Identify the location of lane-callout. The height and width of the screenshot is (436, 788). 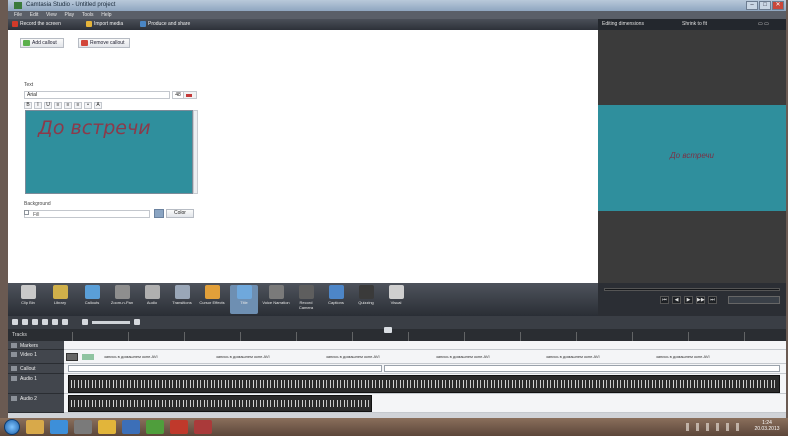
(425, 369).